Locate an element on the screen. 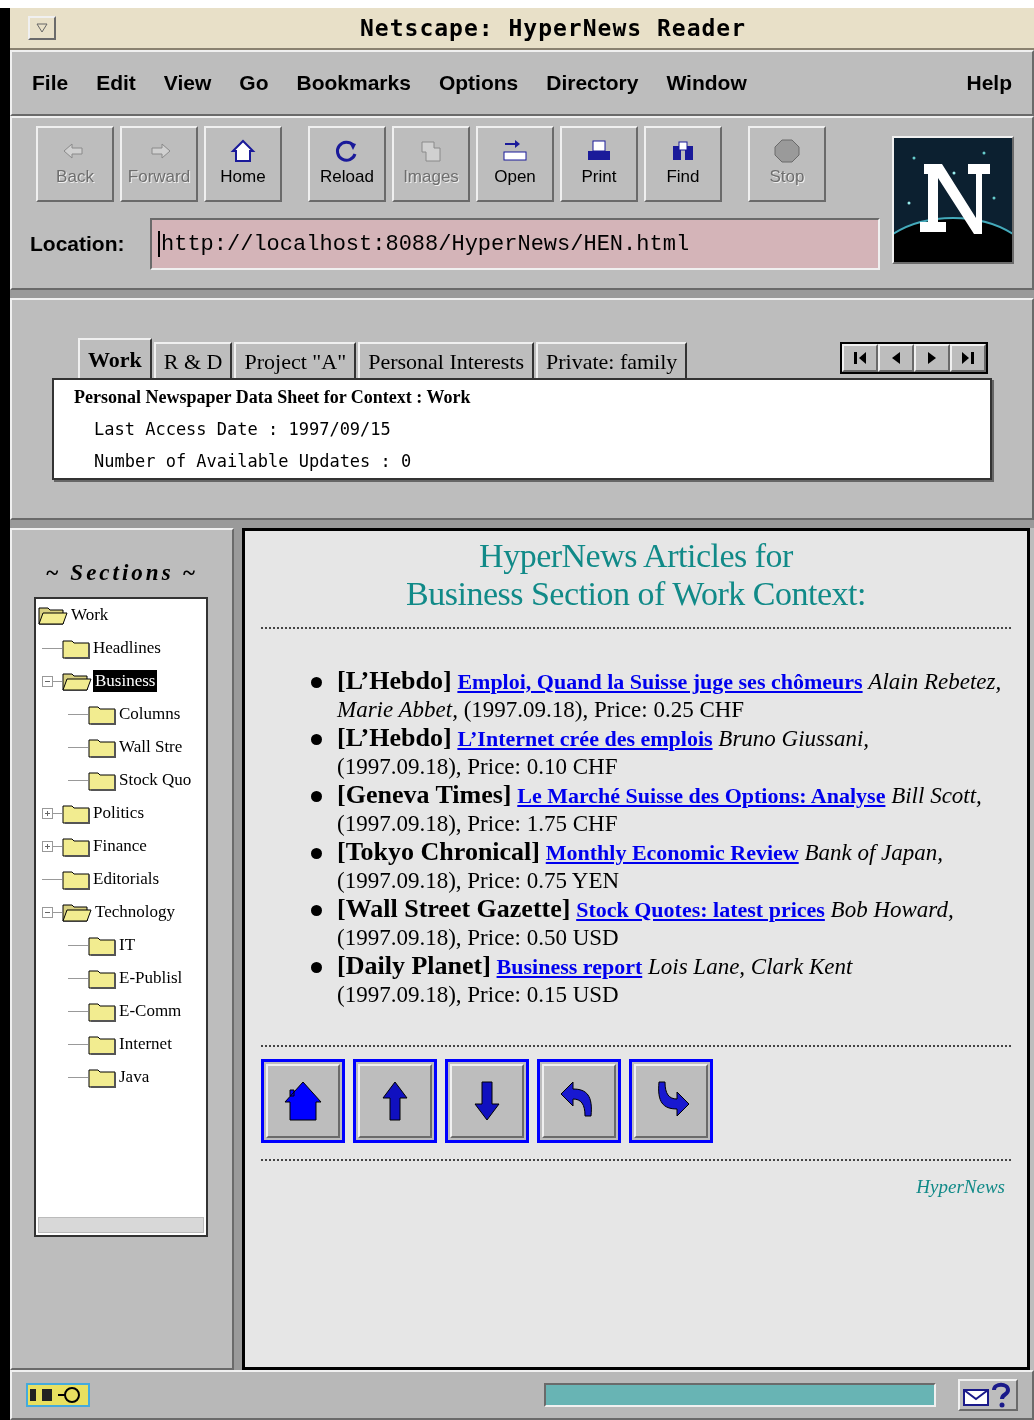 Image resolution: width=1034 pixels, height=1420 pixels. window-menu-button is located at coordinates (42, 28).